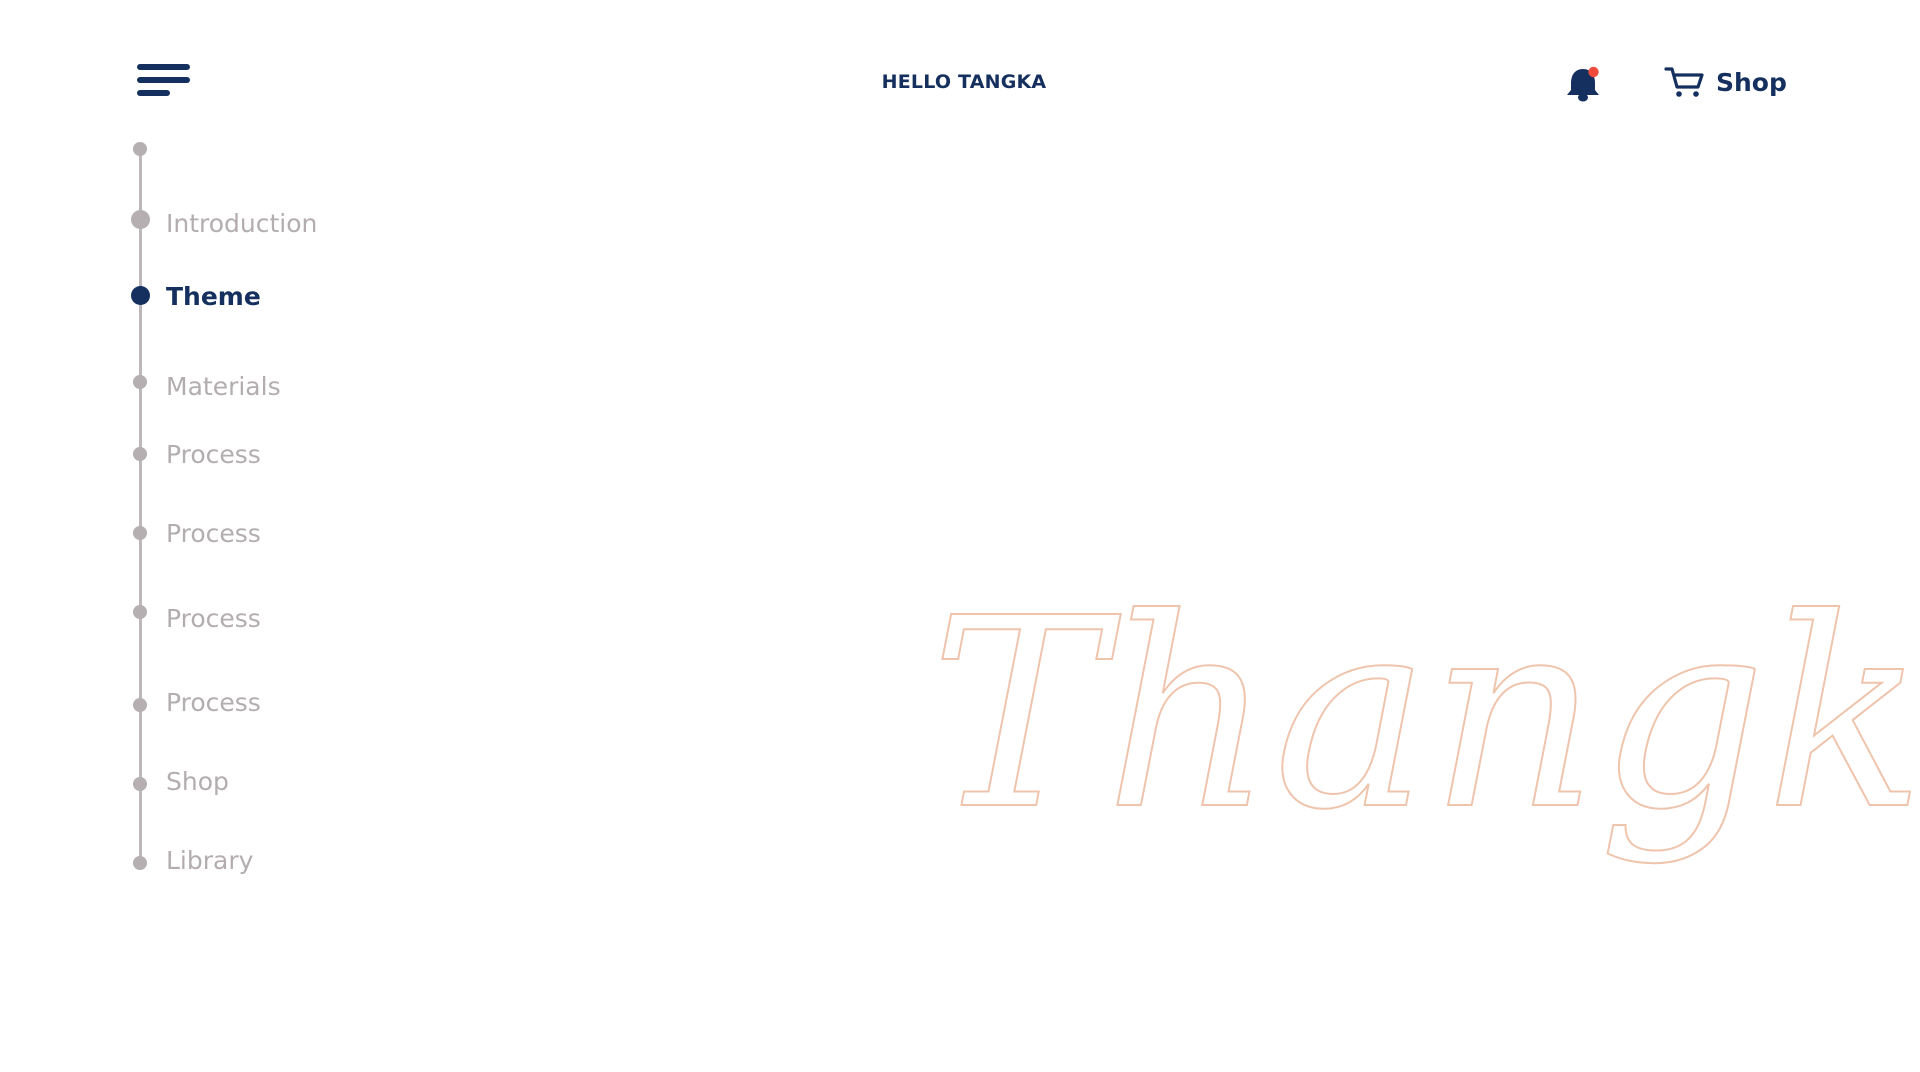 Image resolution: width=1920 pixels, height=1072 pixels. Describe the element at coordinates (213, 296) in the screenshot. I see `nav-item-label: Theme` at that location.